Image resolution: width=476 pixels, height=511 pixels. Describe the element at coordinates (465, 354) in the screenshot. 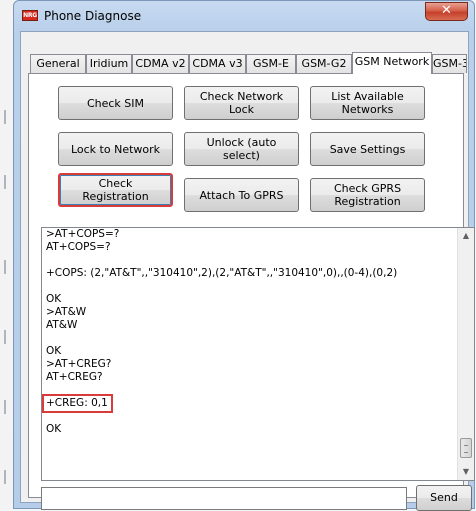

I see `console-scrollbar: ▲ ▼` at that location.